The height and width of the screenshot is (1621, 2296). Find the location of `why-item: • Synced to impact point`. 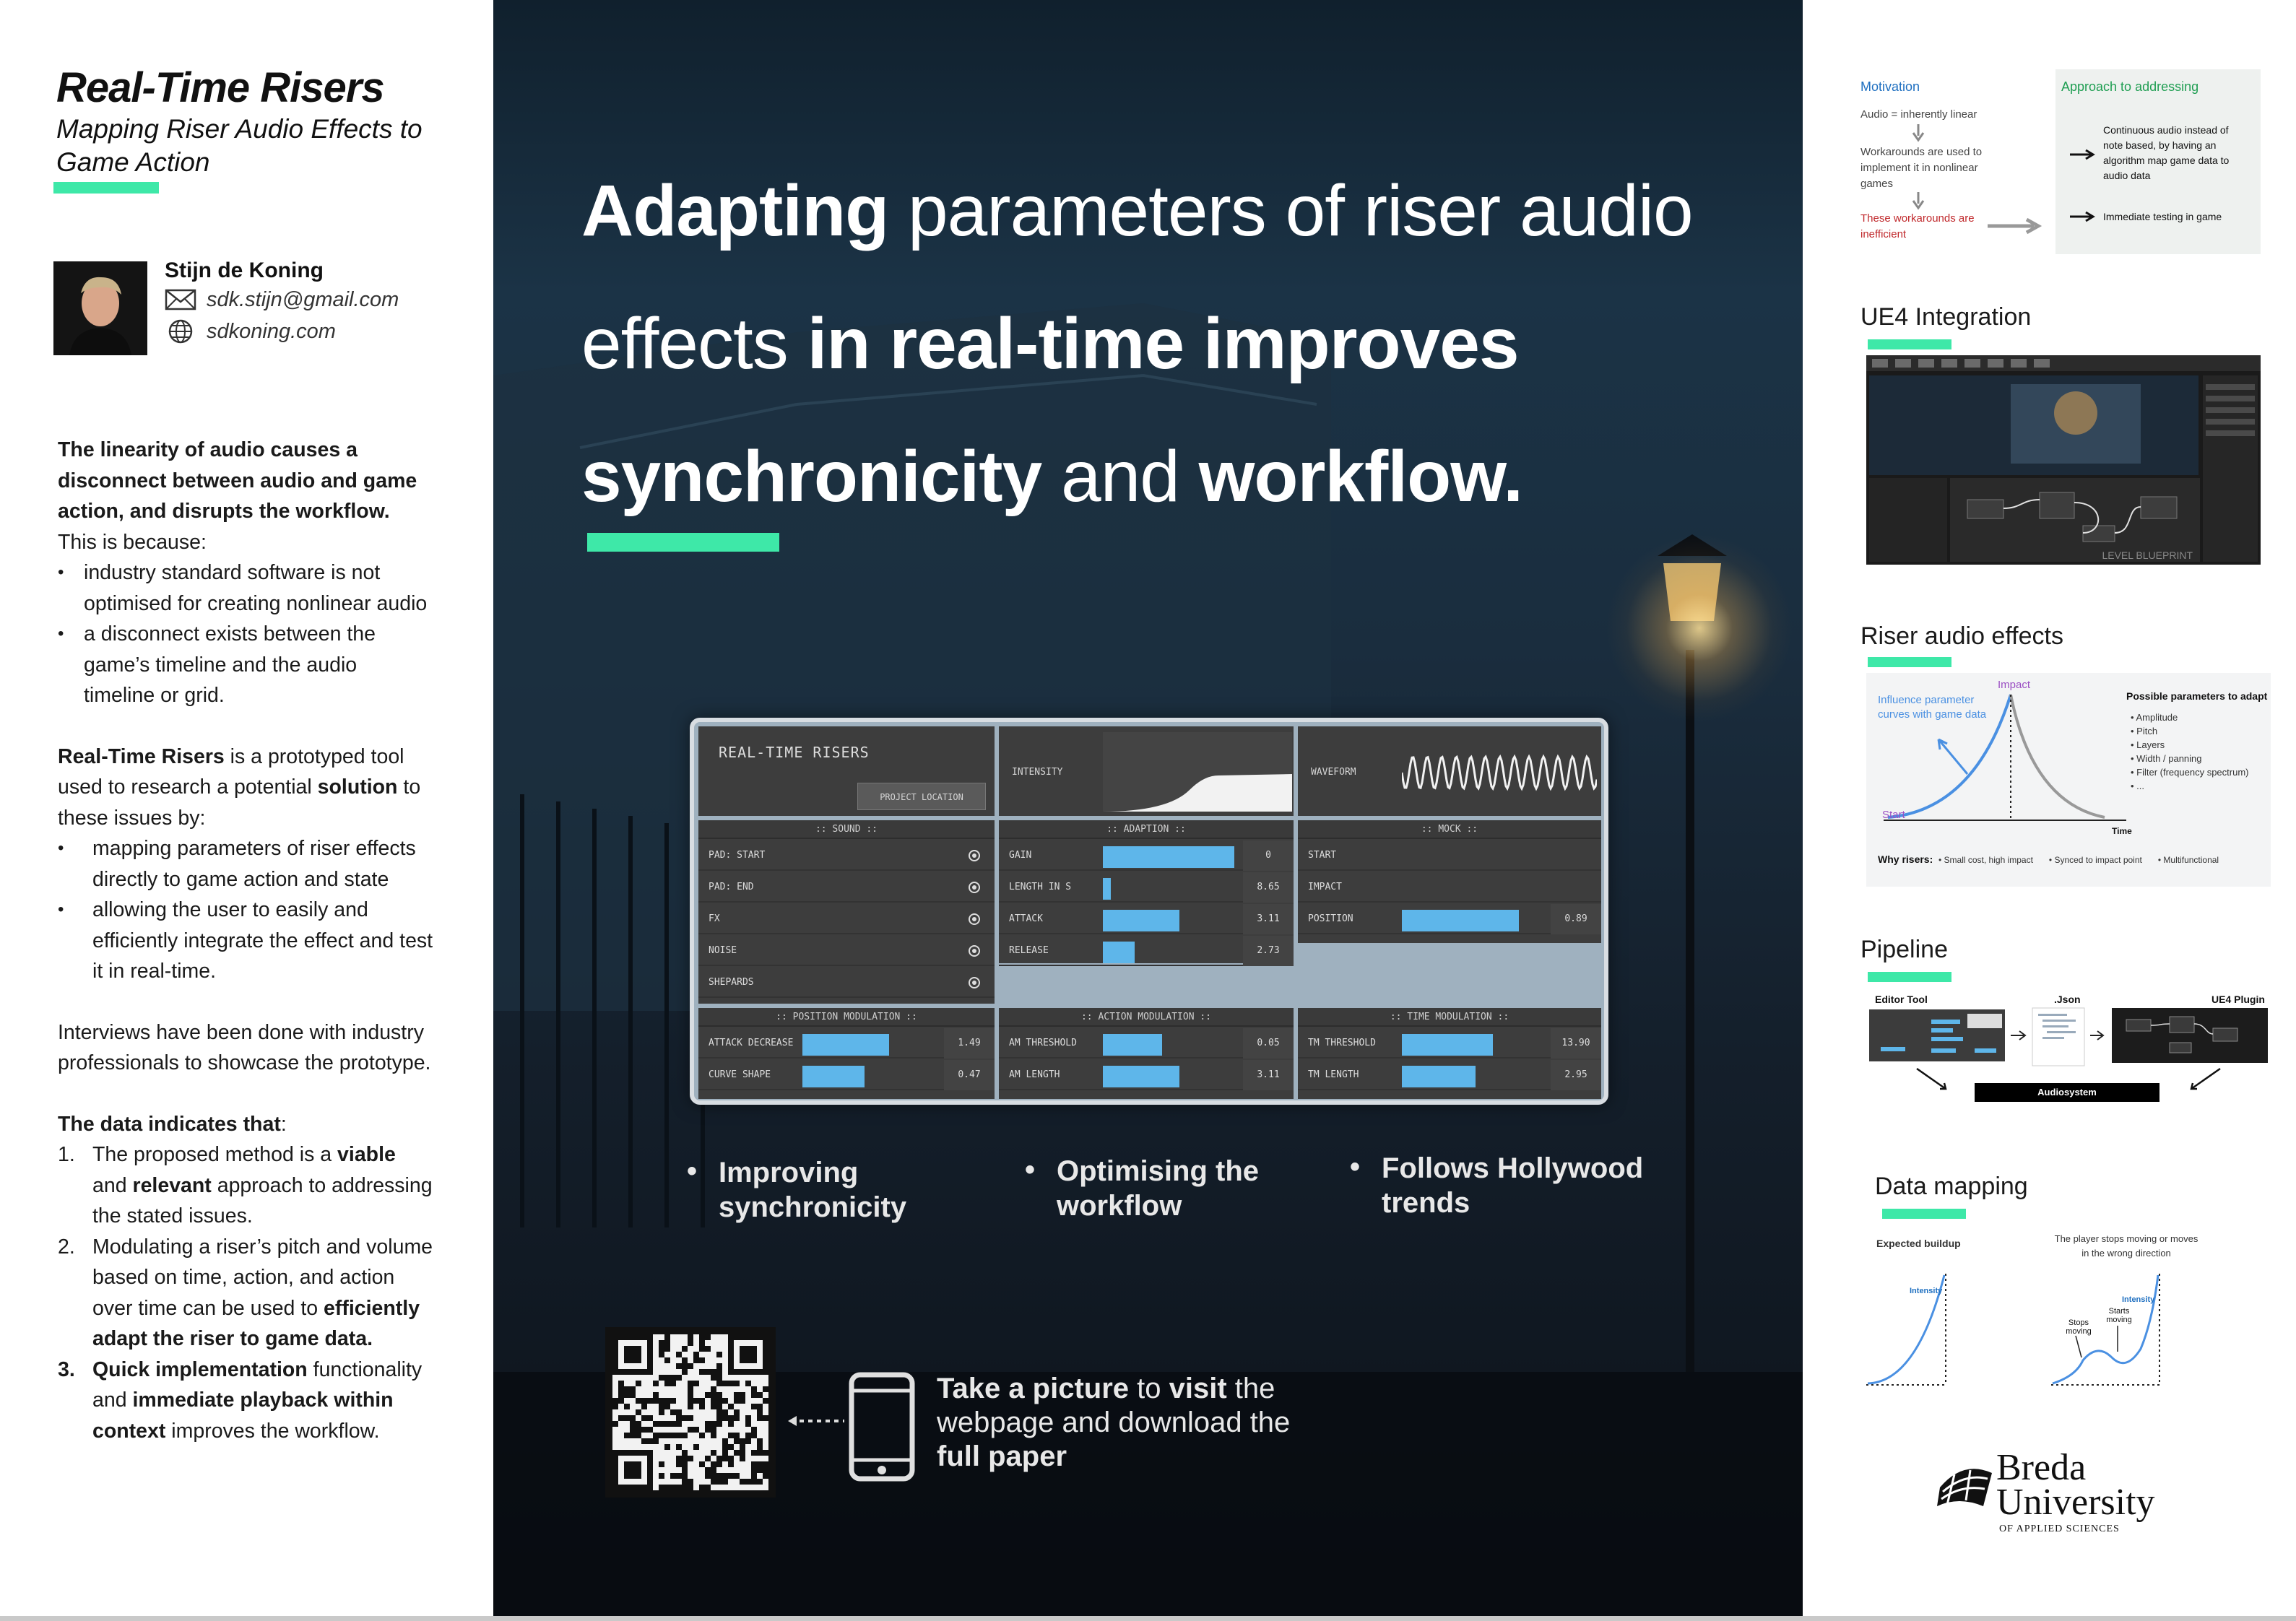

why-item: • Synced to impact point is located at coordinates (2095, 860).